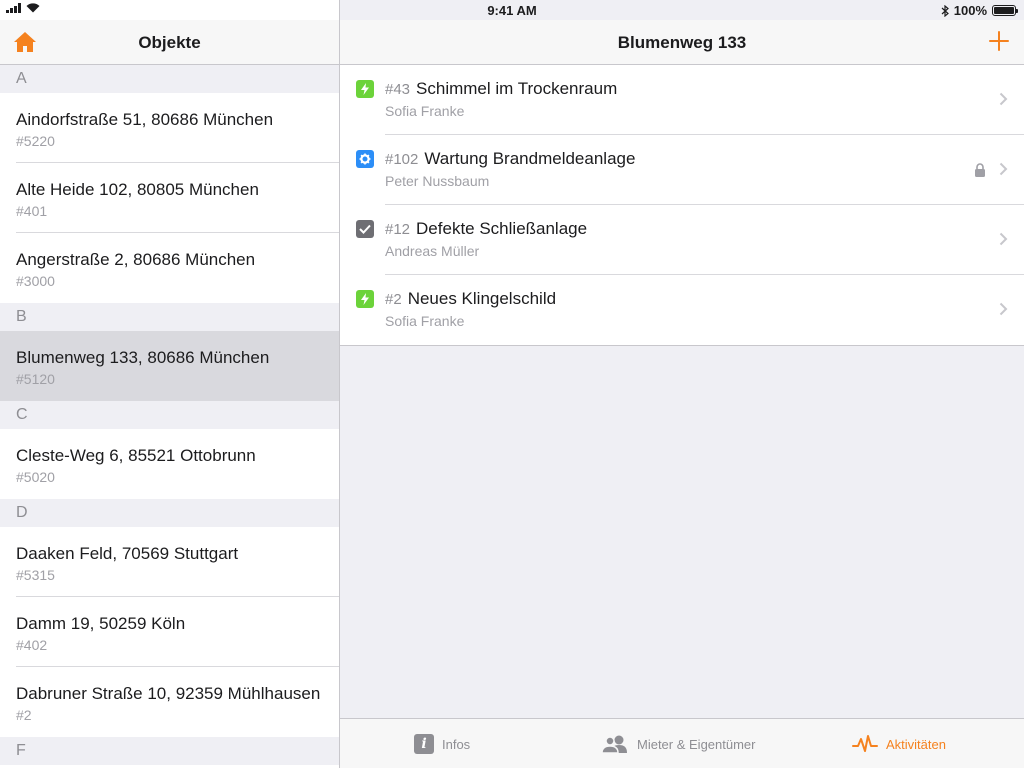  Describe the element at coordinates (424, 744) in the screenshot. I see `info-icon: i` at that location.